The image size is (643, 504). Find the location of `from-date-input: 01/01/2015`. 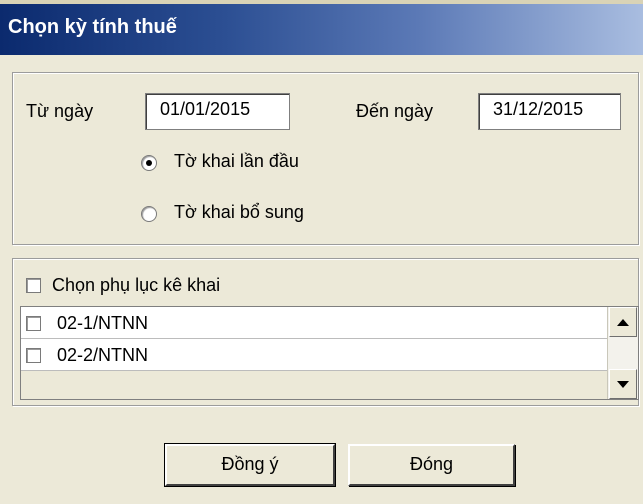

from-date-input: 01/01/2015 is located at coordinates (217, 111).